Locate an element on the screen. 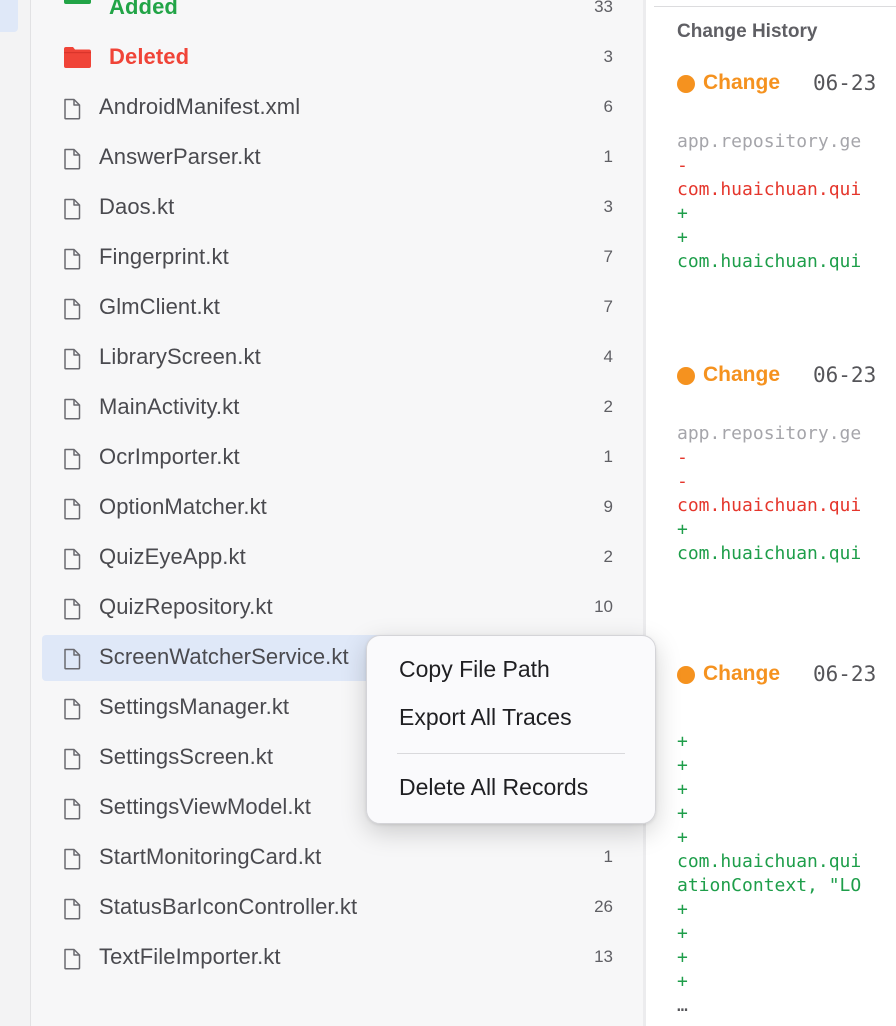 The height and width of the screenshot is (1026, 896). file-name: SettingsManager.kt is located at coordinates (194, 706).